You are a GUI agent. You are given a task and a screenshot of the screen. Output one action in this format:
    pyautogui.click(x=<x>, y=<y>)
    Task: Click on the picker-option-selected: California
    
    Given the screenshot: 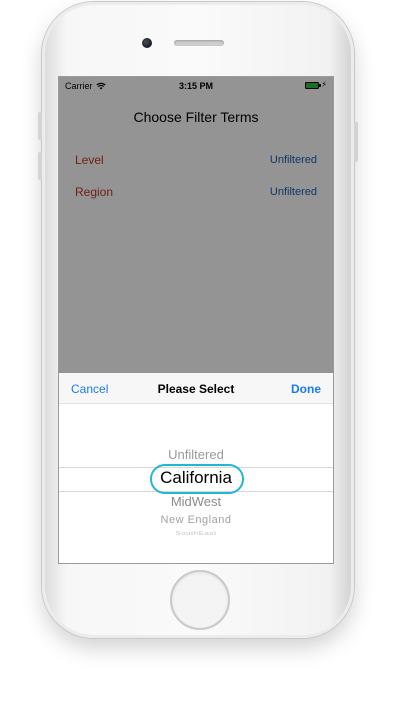 What is the action you would take?
    pyautogui.click(x=196, y=478)
    